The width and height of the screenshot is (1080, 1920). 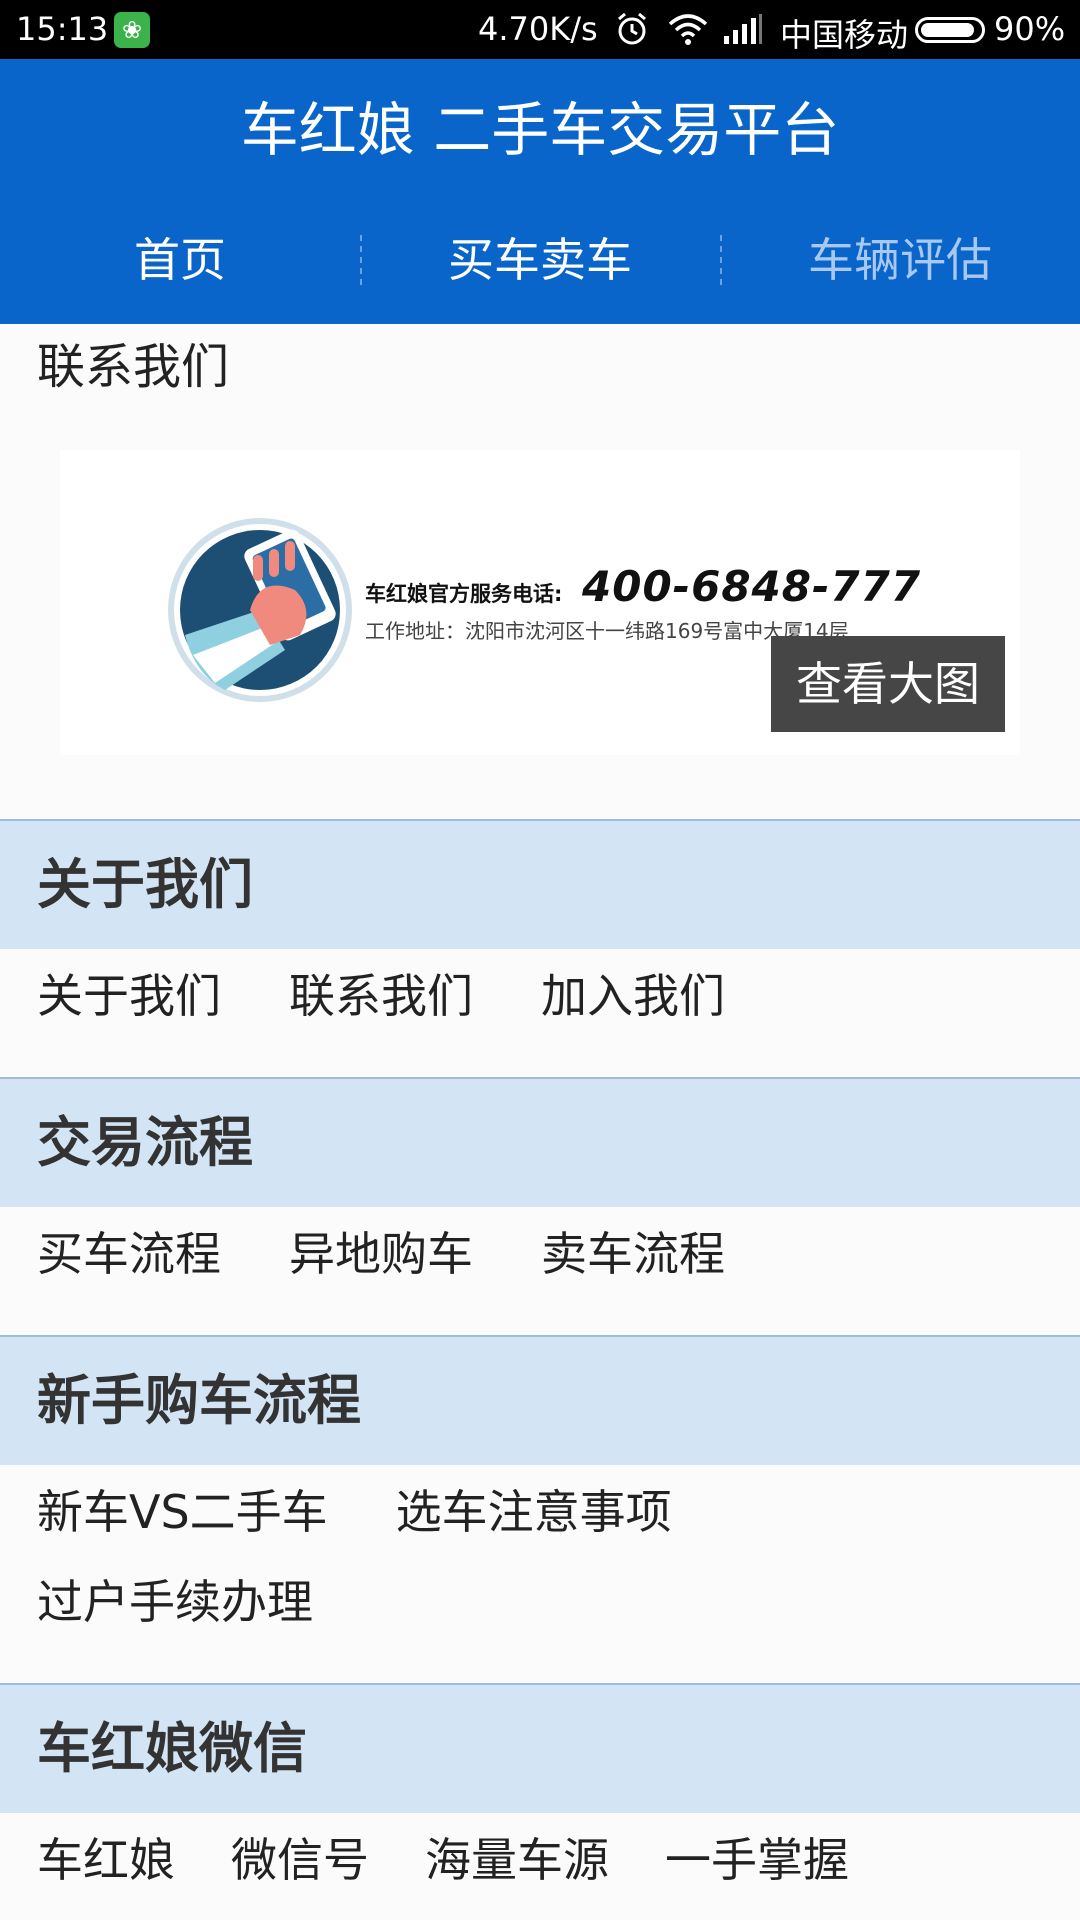 What do you see at coordinates (752, 586) in the screenshot?
I see `banner-phone-number: 400-6848-777` at bounding box center [752, 586].